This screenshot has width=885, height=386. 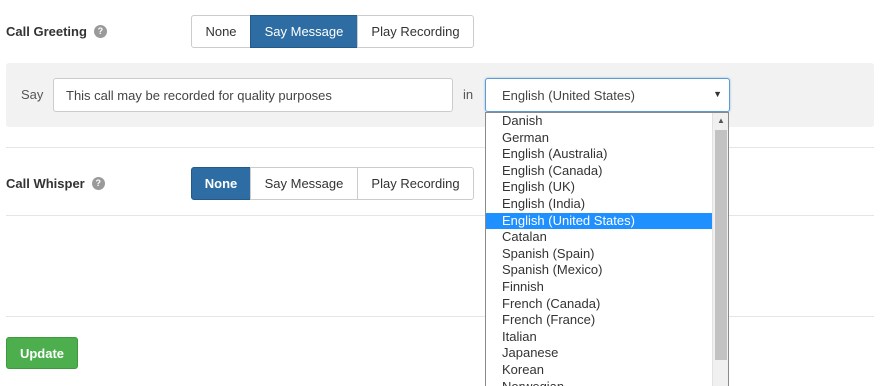 What do you see at coordinates (221, 183) in the screenshot?
I see `whisper-none-button: None` at bounding box center [221, 183].